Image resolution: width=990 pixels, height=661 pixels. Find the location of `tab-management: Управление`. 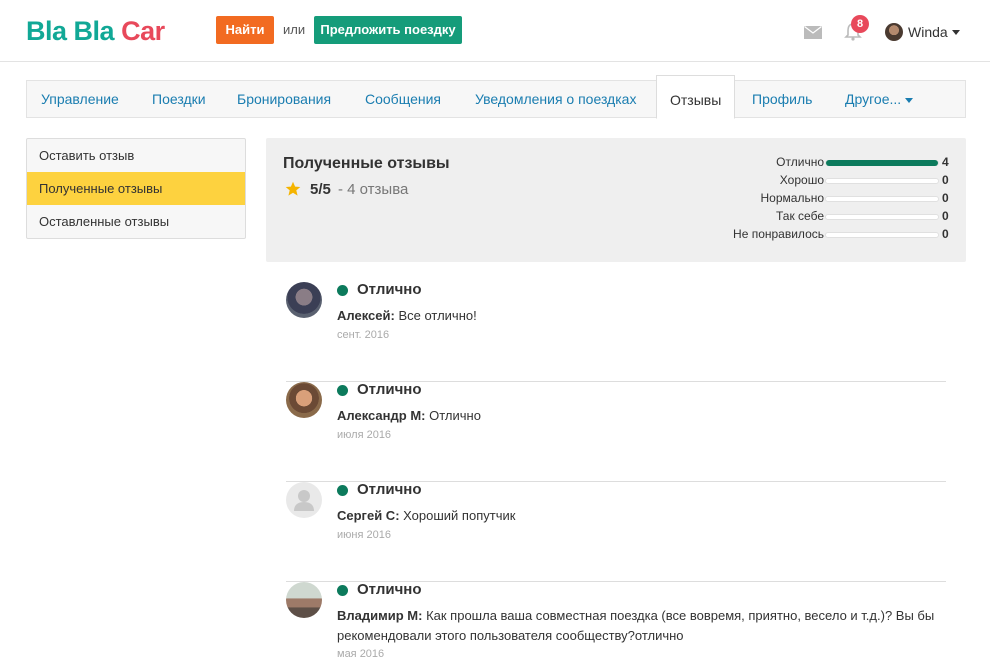

tab-management: Управление is located at coordinates (80, 99).